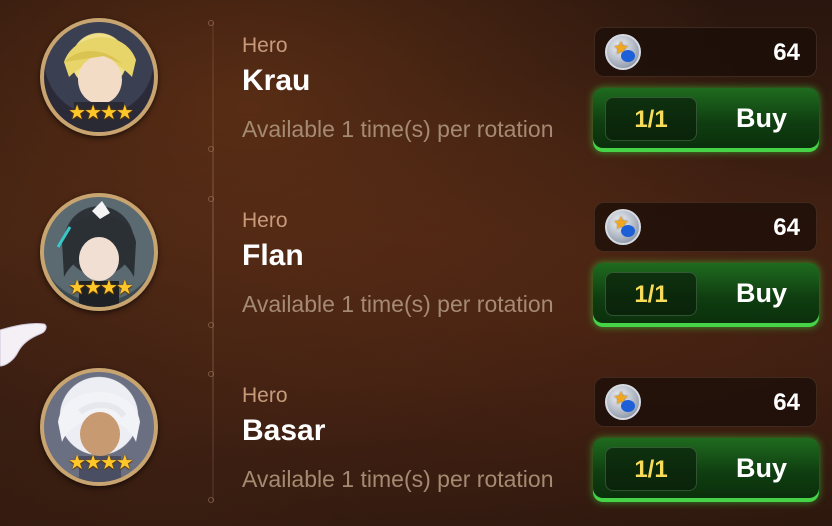 This screenshot has height=526, width=832. I want to click on hero-name: Basar, so click(284, 430).